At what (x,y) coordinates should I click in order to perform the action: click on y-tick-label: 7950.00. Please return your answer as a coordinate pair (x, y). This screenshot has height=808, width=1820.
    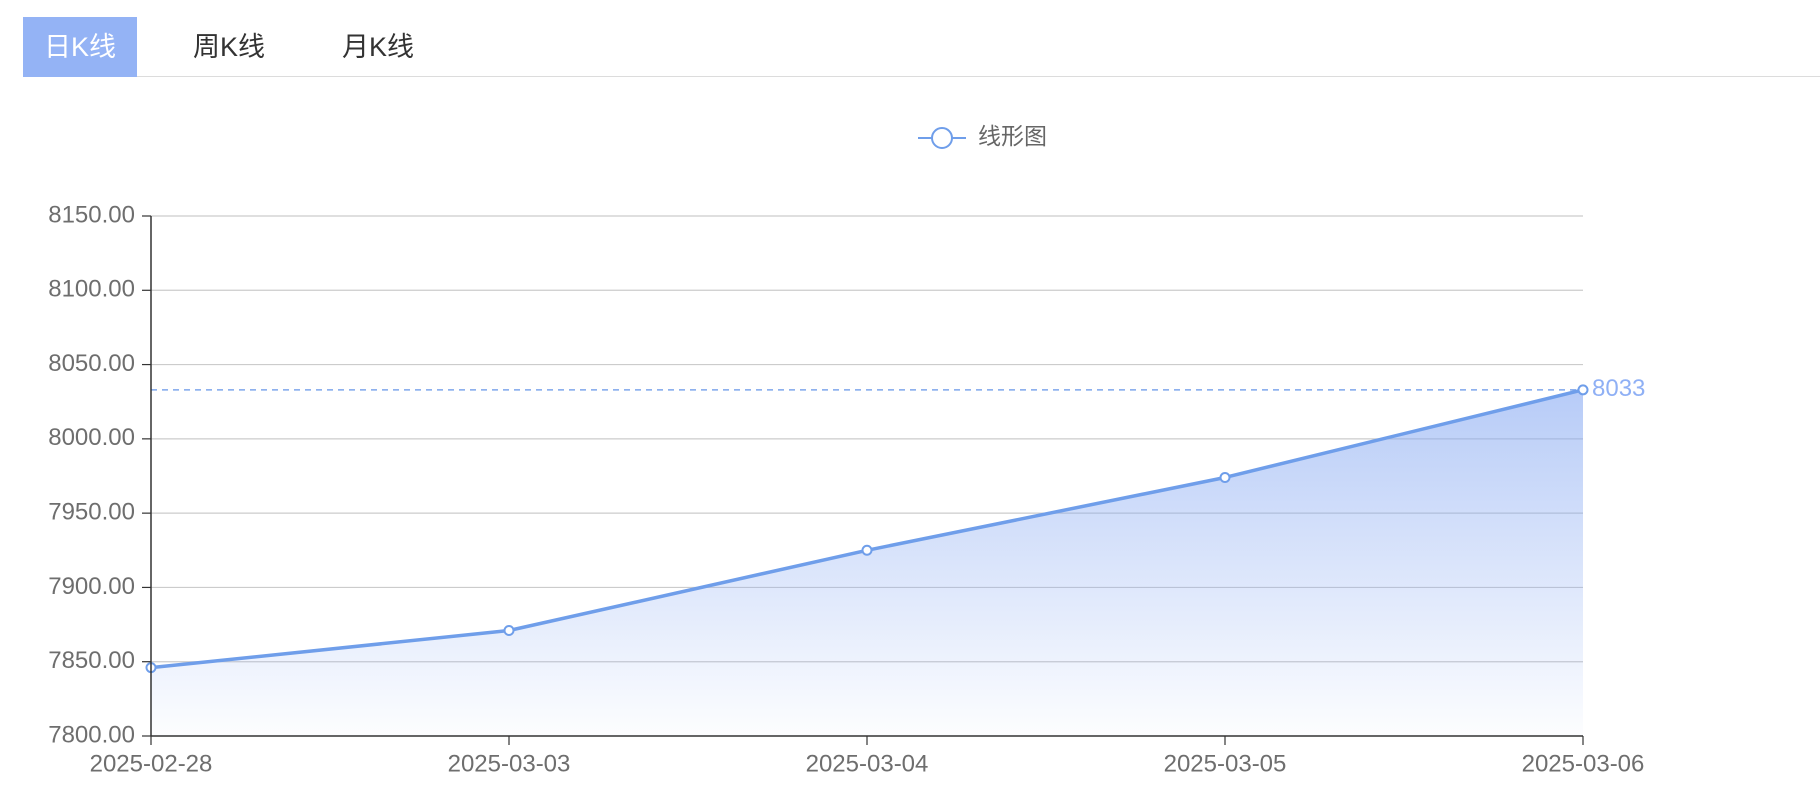
    Looking at the image, I should click on (91, 511).